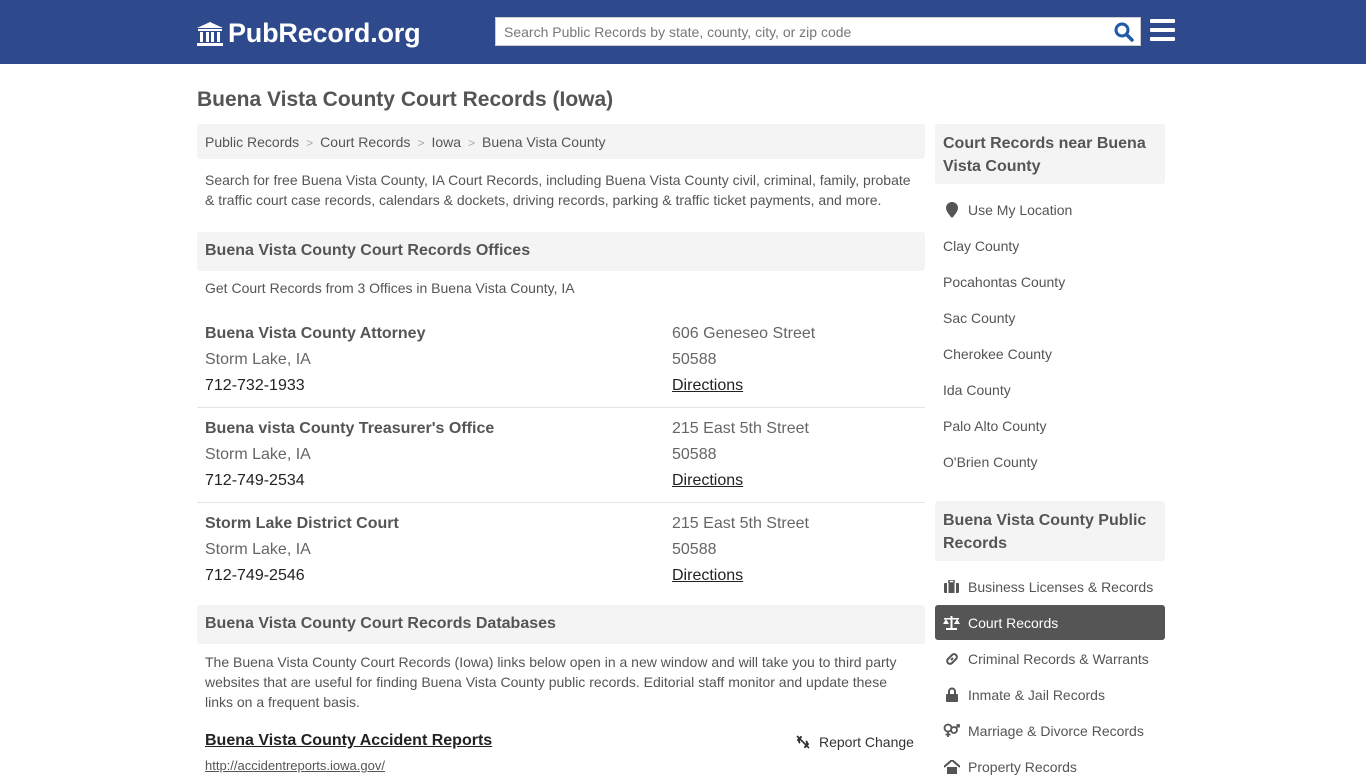 The image size is (1366, 784). What do you see at coordinates (951, 695) in the screenshot?
I see `lock-icon` at bounding box center [951, 695].